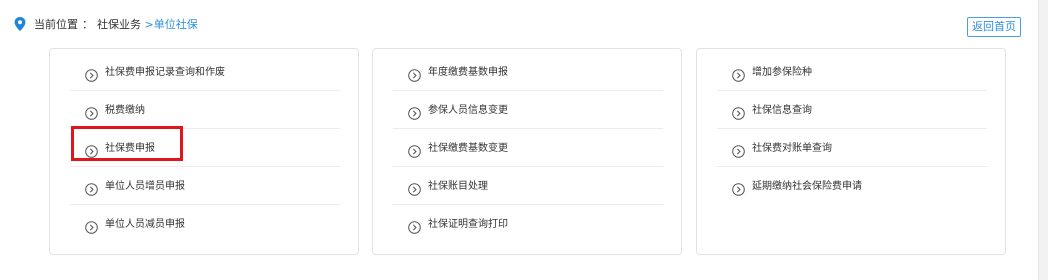 The width and height of the screenshot is (1048, 280). Describe the element at coordinates (528, 186) in the screenshot. I see `menu-item: 社保账目处理` at that location.